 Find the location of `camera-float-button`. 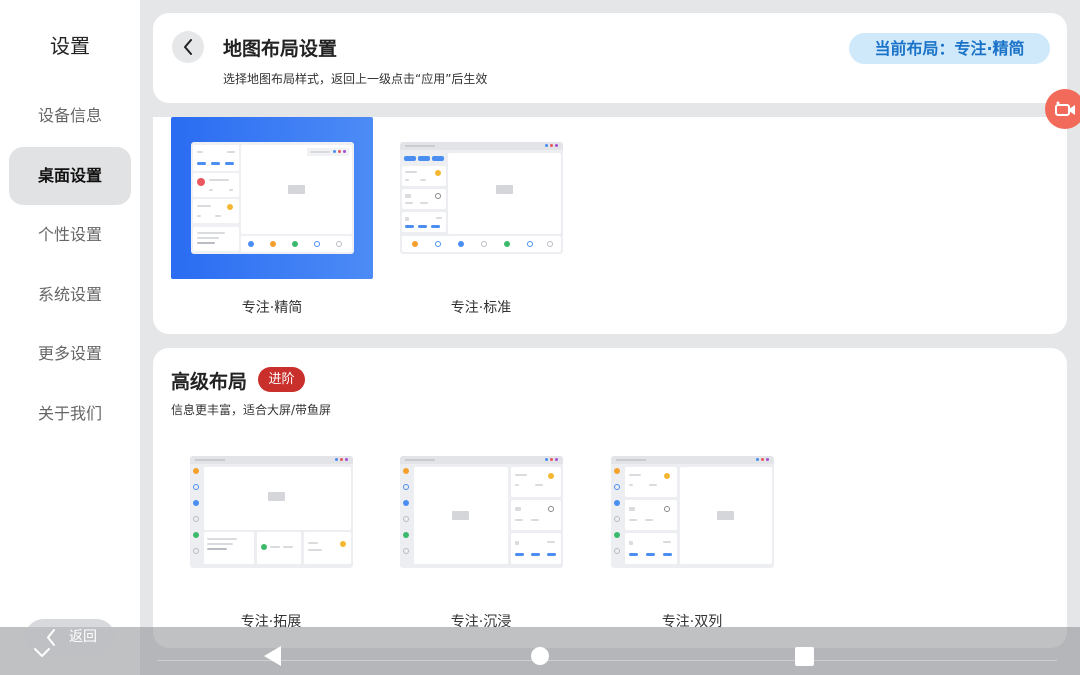

camera-float-button is located at coordinates (1062, 109).